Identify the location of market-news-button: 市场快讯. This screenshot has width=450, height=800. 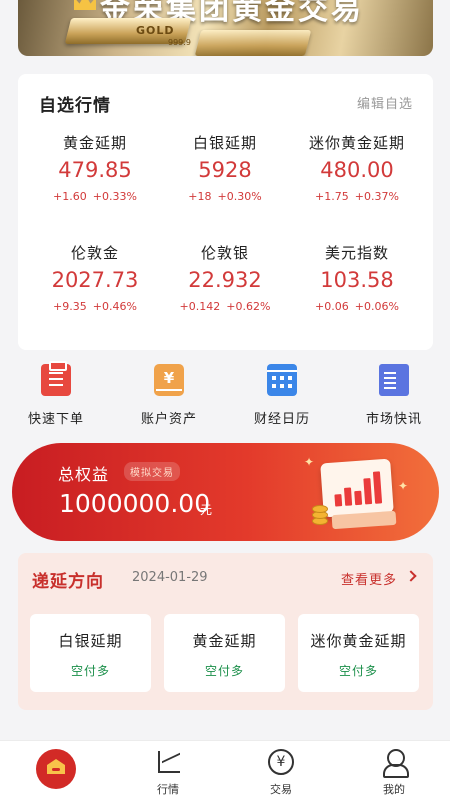
(394, 395).